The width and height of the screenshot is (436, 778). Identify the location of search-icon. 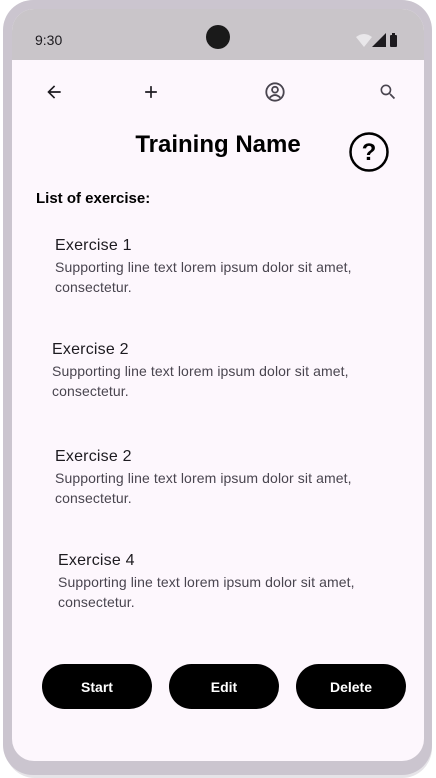
(388, 92).